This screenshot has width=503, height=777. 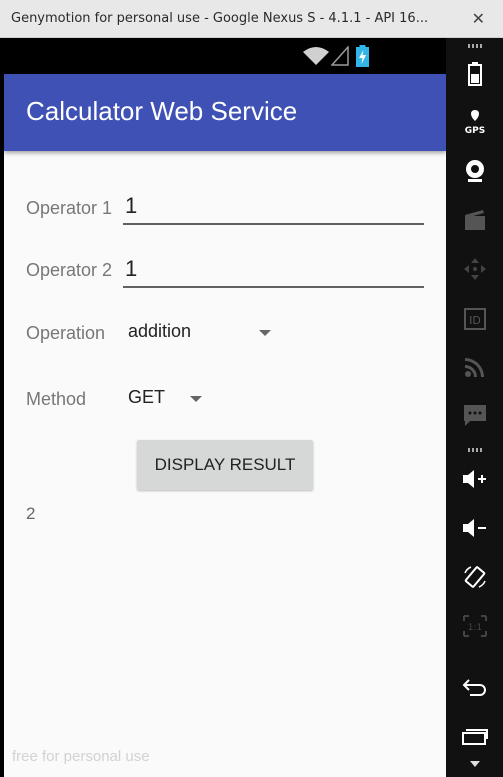 I want to click on volume-down-icon, so click(x=474, y=528).